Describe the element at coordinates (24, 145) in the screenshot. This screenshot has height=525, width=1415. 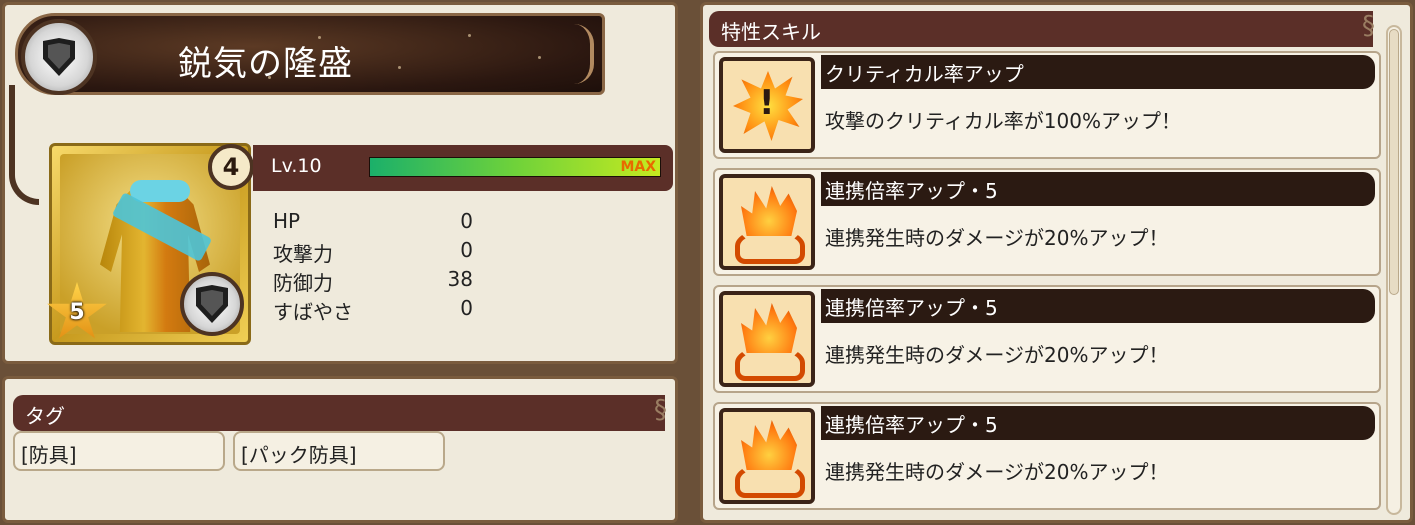
I see `frame-ornament` at that location.